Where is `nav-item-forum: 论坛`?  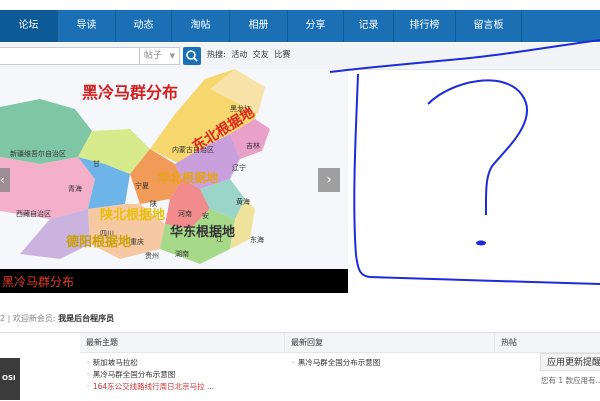 nav-item-forum: 论坛 is located at coordinates (29, 26).